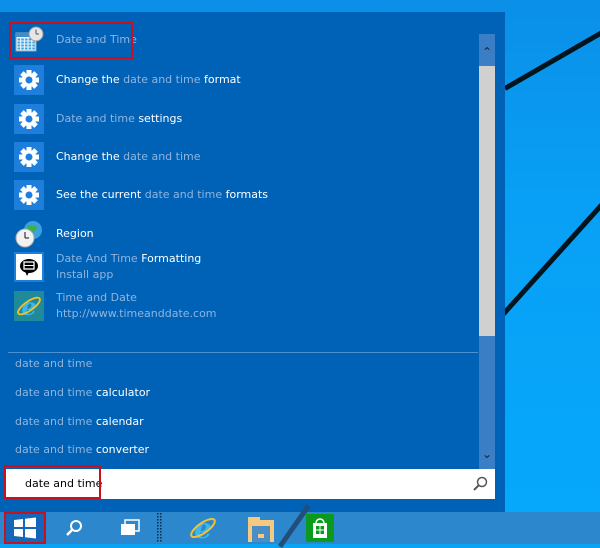  I want to click on web-suggestion: date and time calculator, so click(82, 392).